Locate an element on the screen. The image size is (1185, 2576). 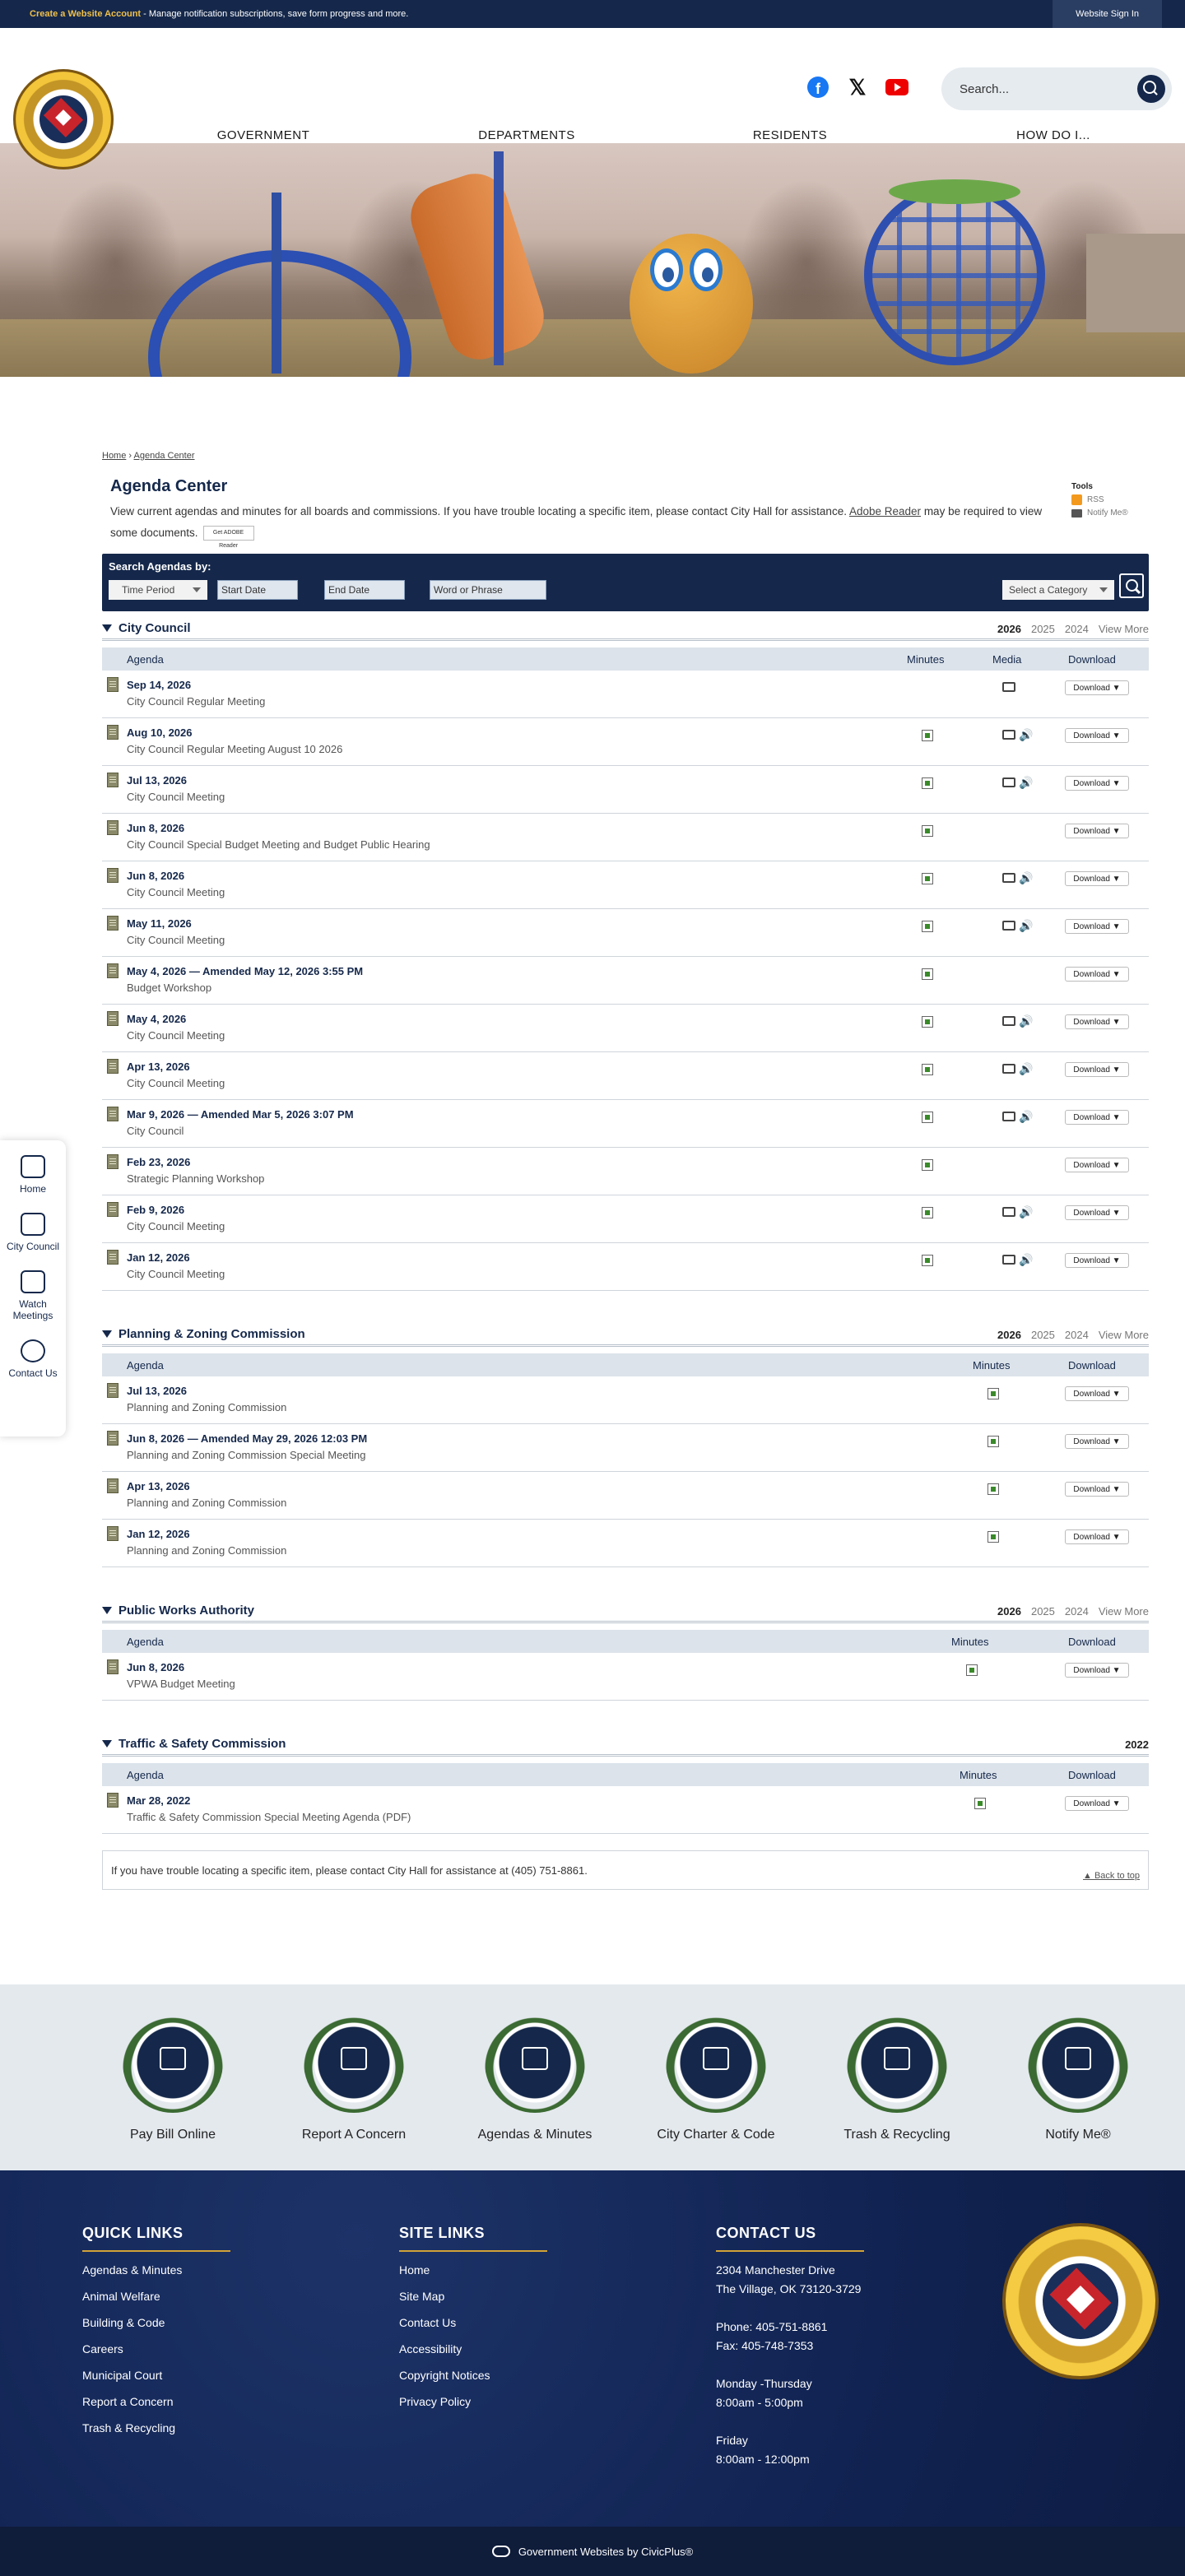
service-agendas: Agendas & Minutes is located at coordinates (535, 2077).